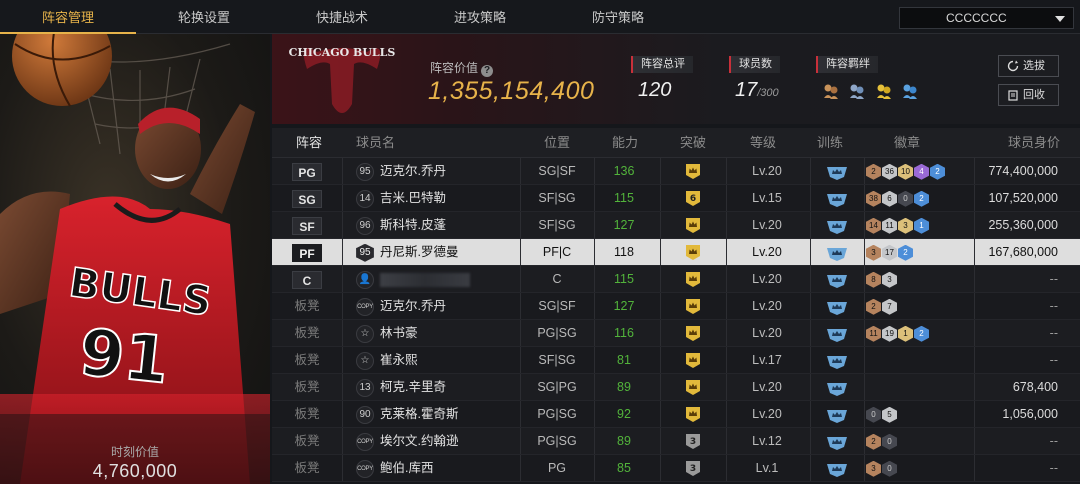 This screenshot has height=484, width=1080. I want to click on badge-bronze-icon: 38, so click(873, 198).